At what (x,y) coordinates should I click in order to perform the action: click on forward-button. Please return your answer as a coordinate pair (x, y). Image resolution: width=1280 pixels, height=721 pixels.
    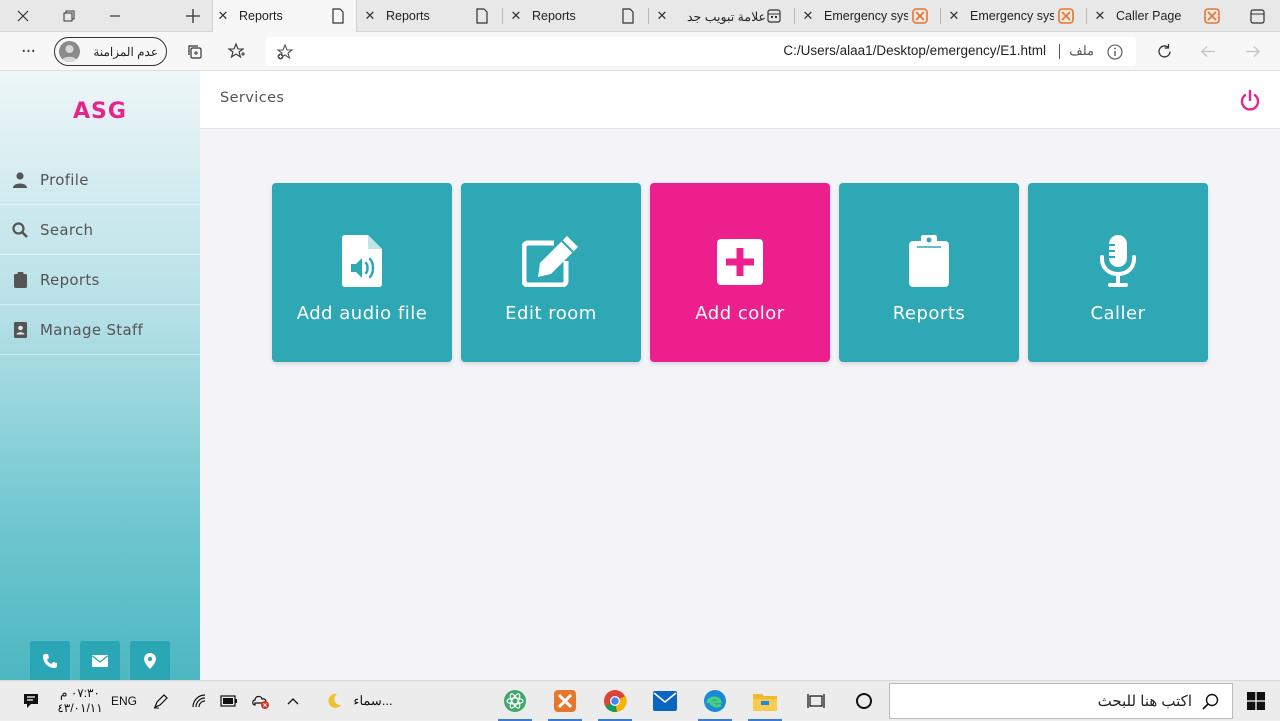
    Looking at the image, I should click on (1208, 51).